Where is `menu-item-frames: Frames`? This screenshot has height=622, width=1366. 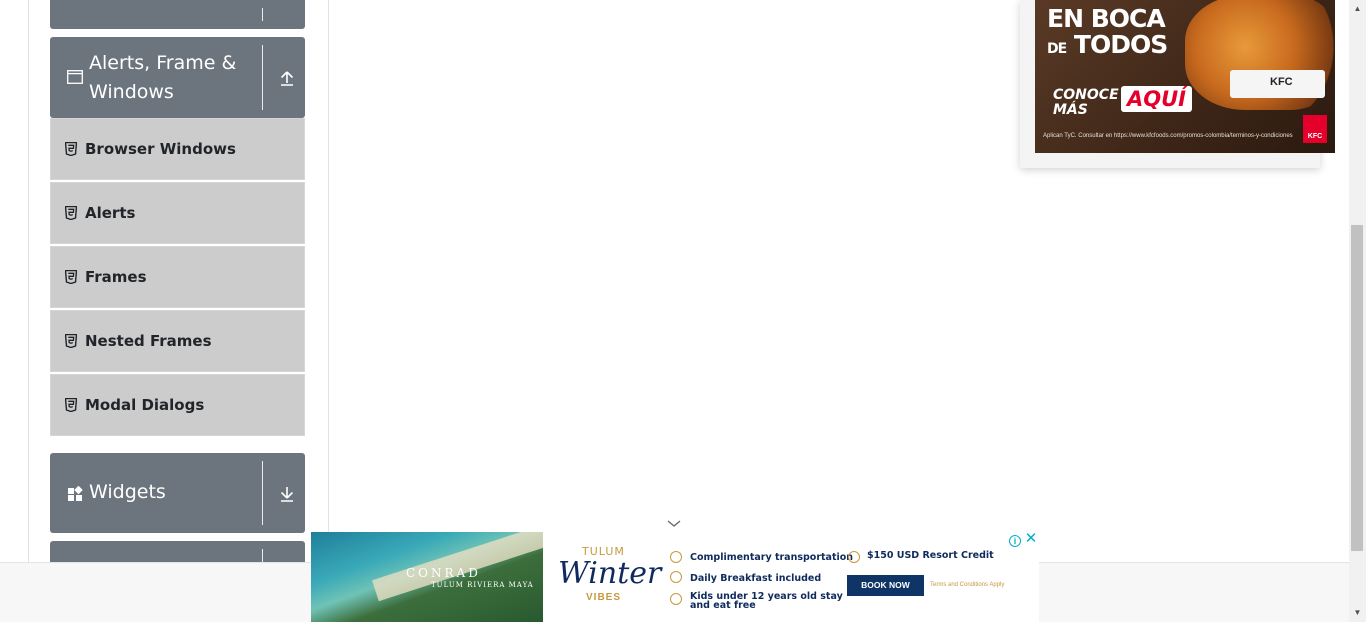
menu-item-frames: Frames is located at coordinates (177, 277).